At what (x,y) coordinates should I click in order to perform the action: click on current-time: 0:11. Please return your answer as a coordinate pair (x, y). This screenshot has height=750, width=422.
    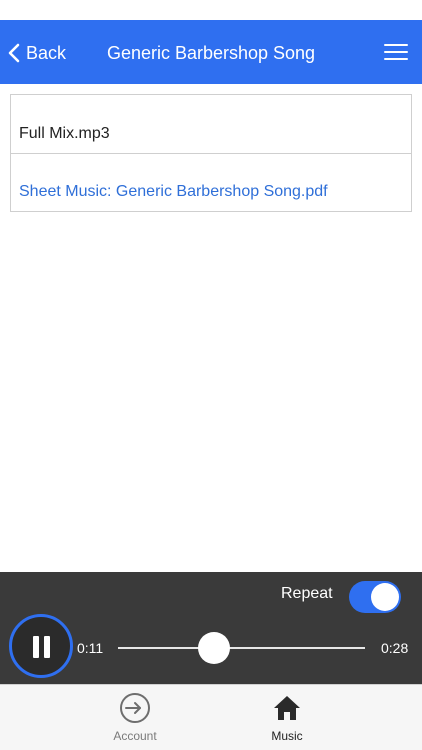
    Looking at the image, I should click on (90, 648).